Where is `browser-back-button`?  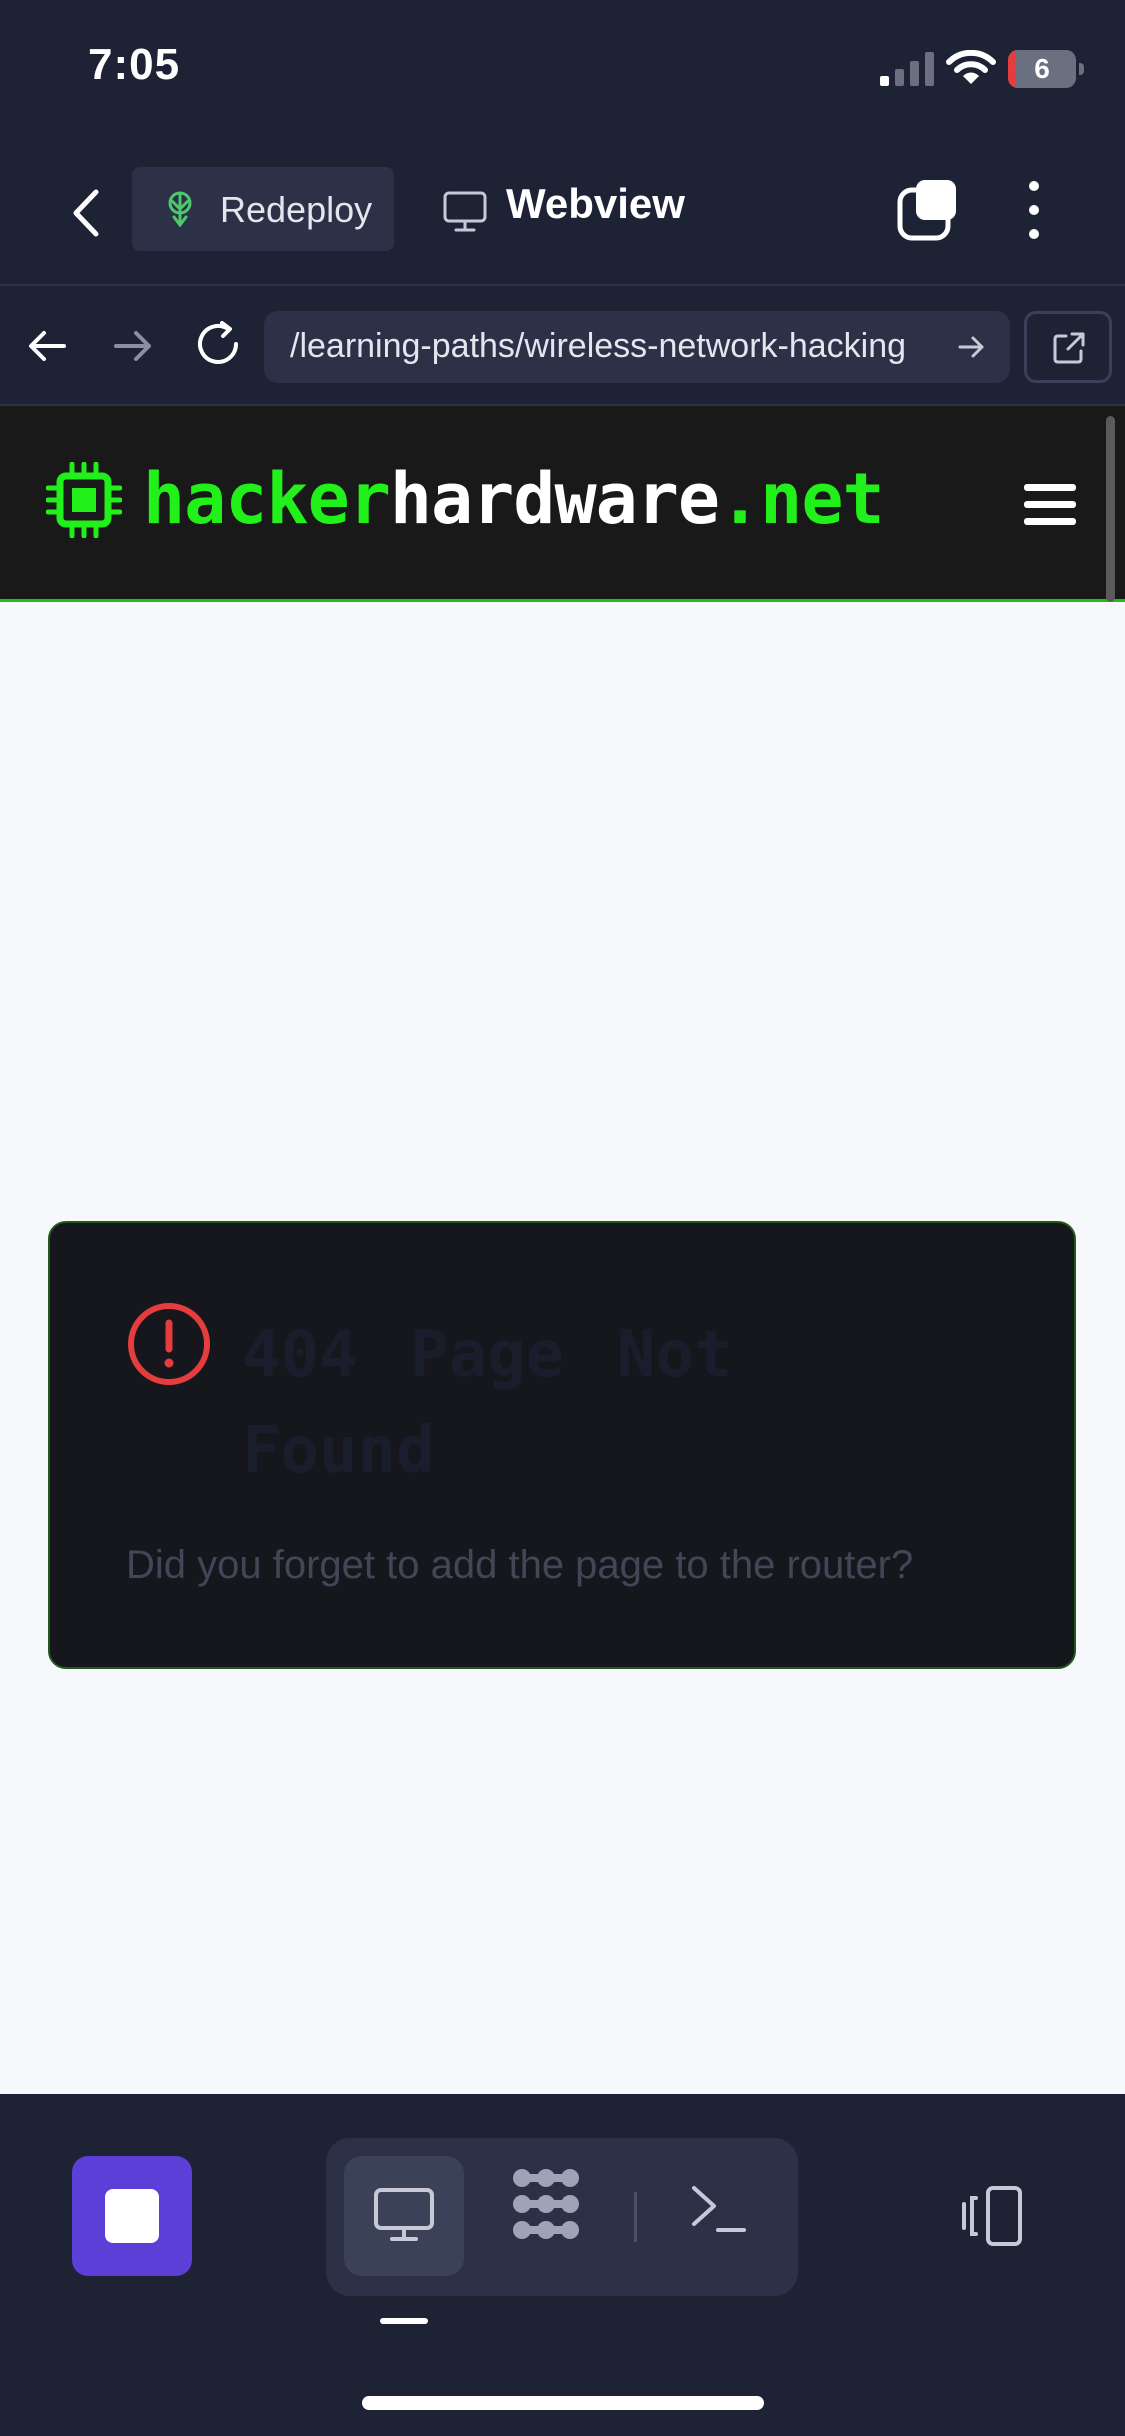
browser-back-button is located at coordinates (48, 346).